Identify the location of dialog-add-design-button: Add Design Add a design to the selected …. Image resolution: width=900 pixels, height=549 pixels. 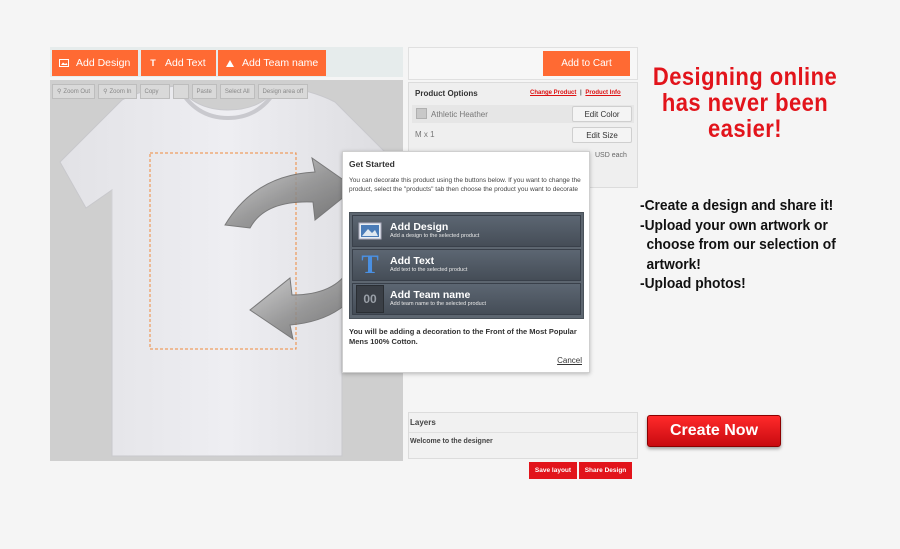
(466, 231).